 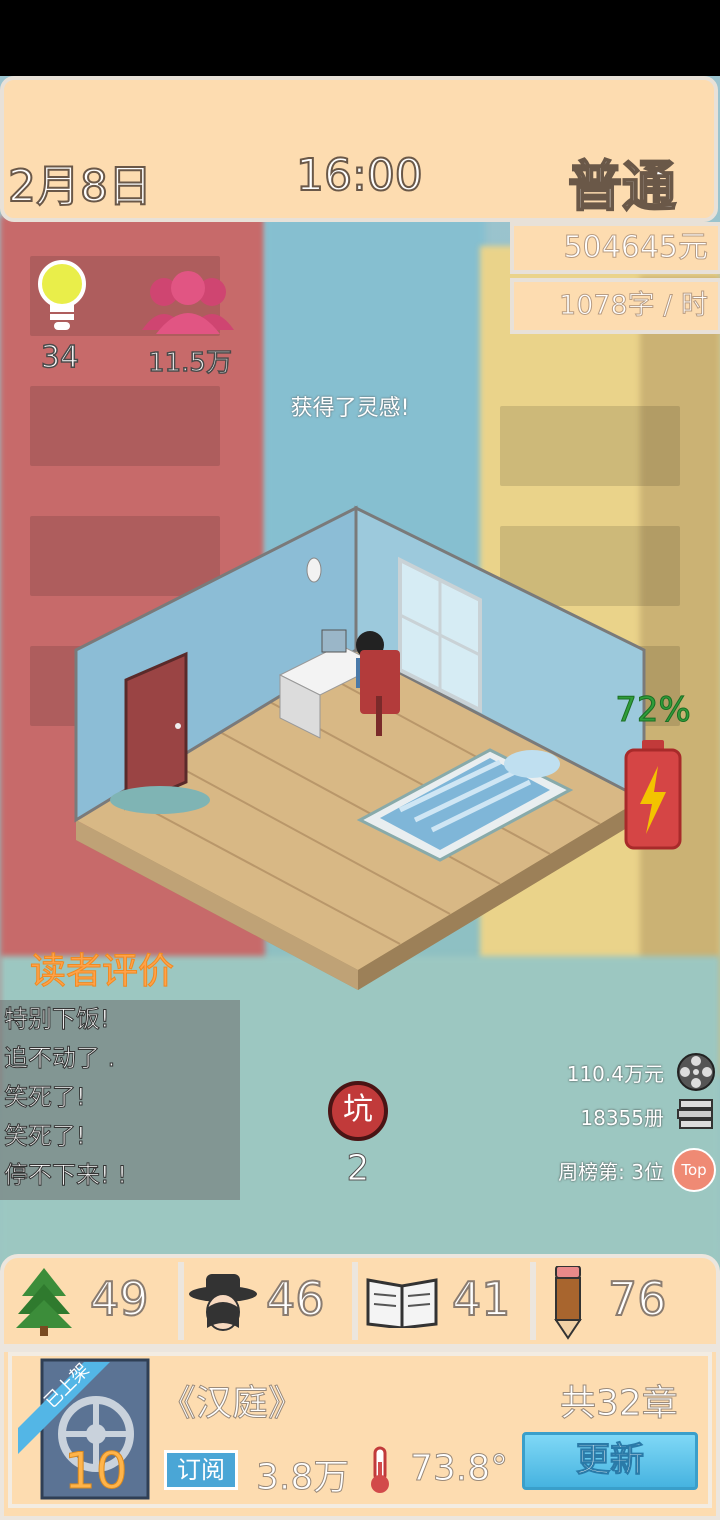 What do you see at coordinates (695, 1114) in the screenshot?
I see `book-stack-icon` at bounding box center [695, 1114].